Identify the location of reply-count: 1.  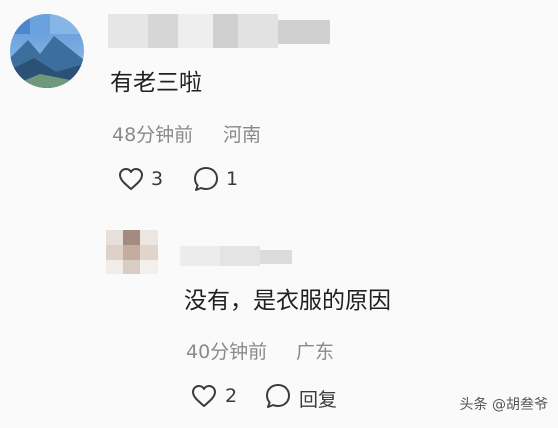
(232, 179).